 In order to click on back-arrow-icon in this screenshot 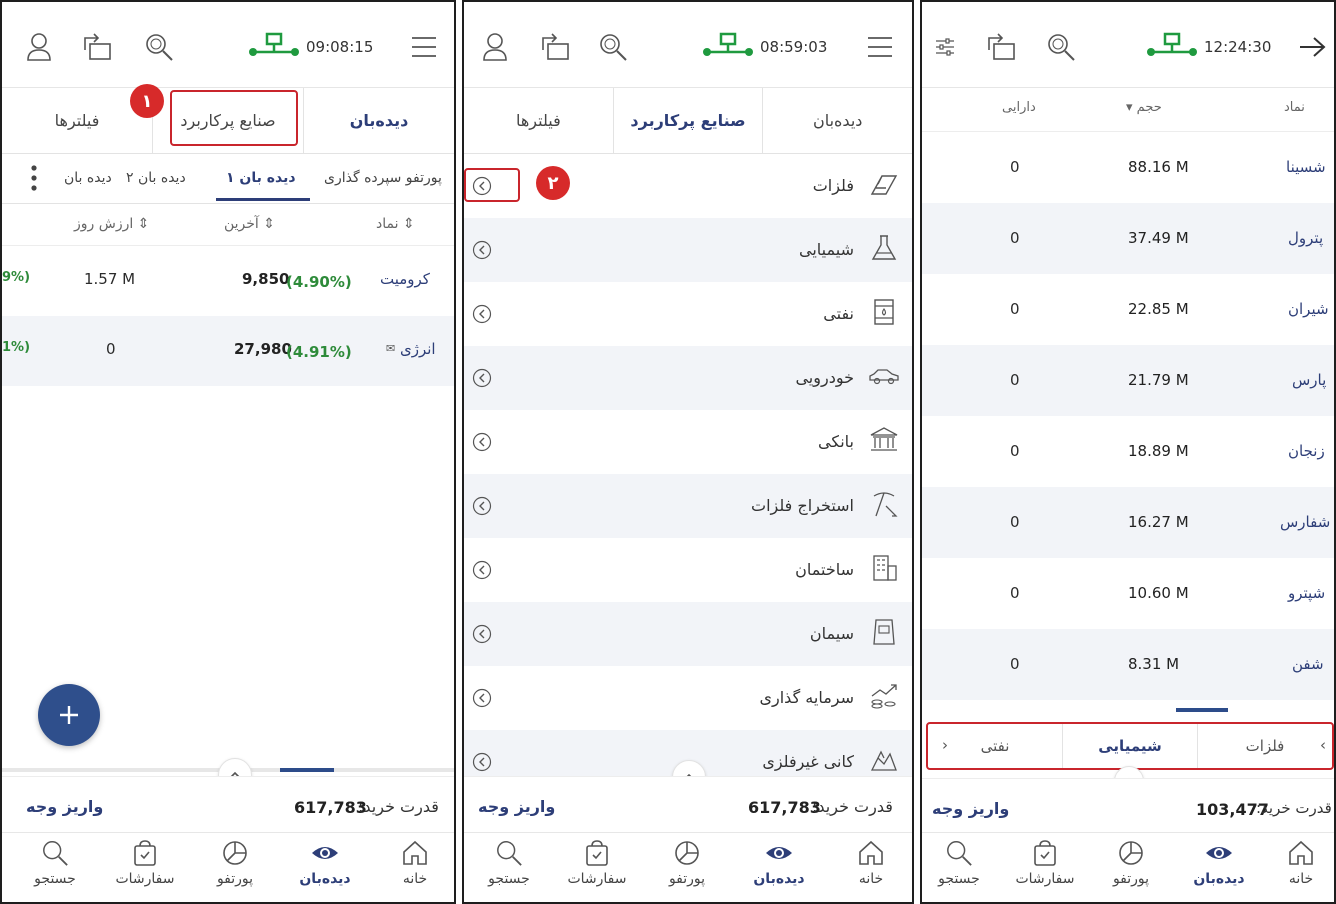, I will do `click(1312, 47)`.